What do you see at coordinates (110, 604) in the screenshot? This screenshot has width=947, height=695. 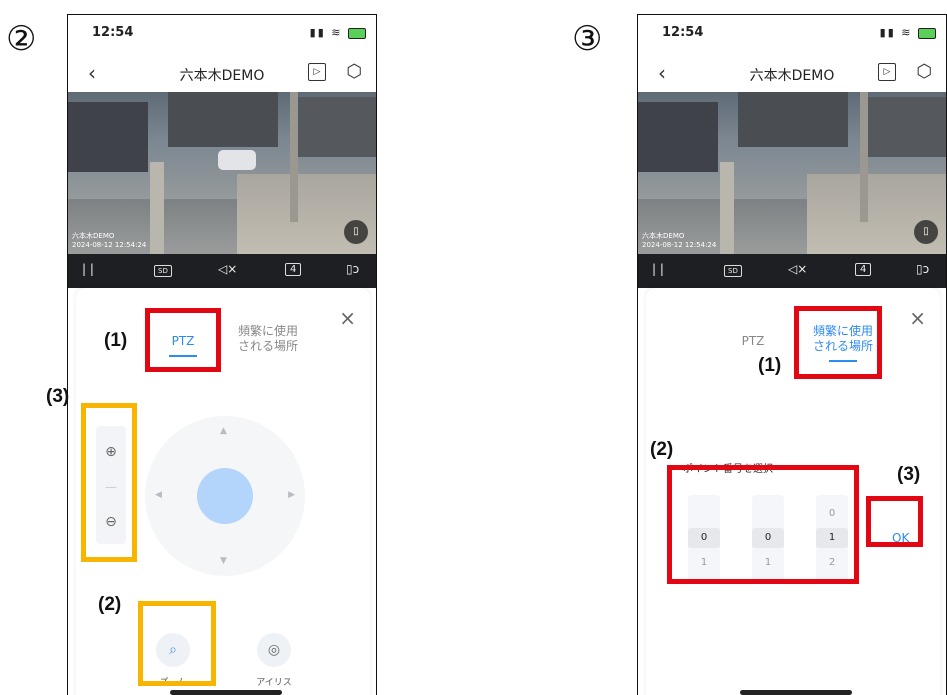 I see `annotation-zoom-button: (2)` at bounding box center [110, 604].